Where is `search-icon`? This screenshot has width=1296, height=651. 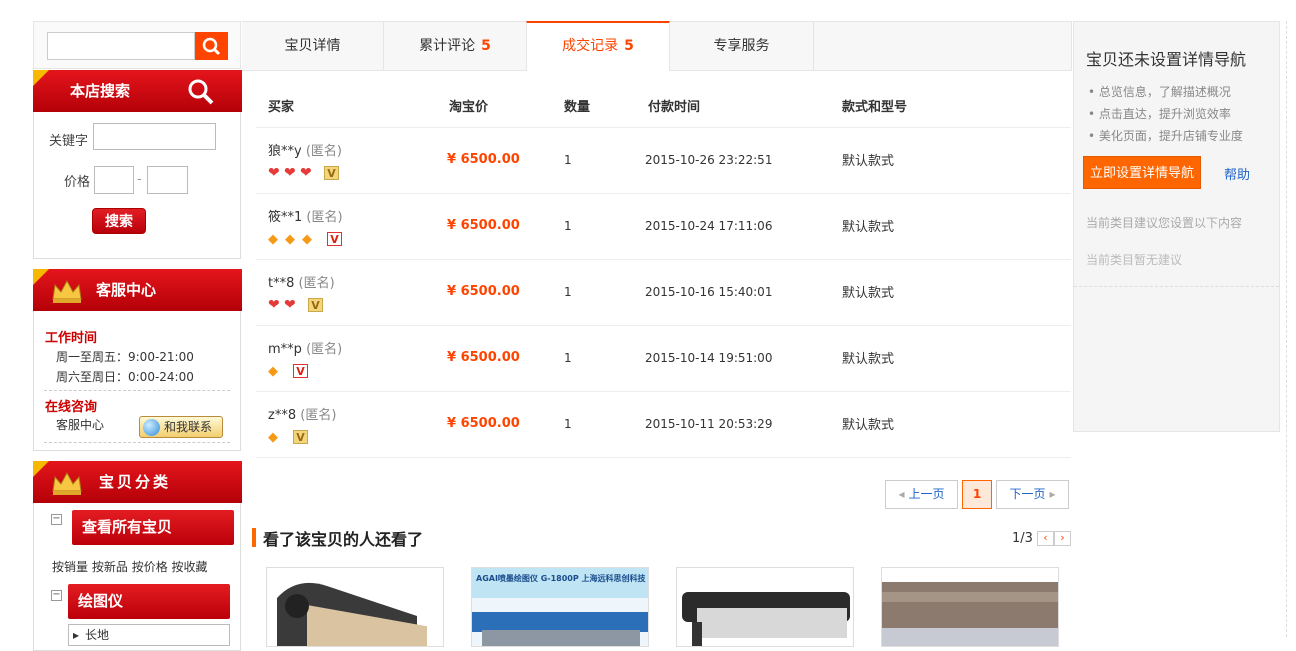
search-icon is located at coordinates (211, 46).